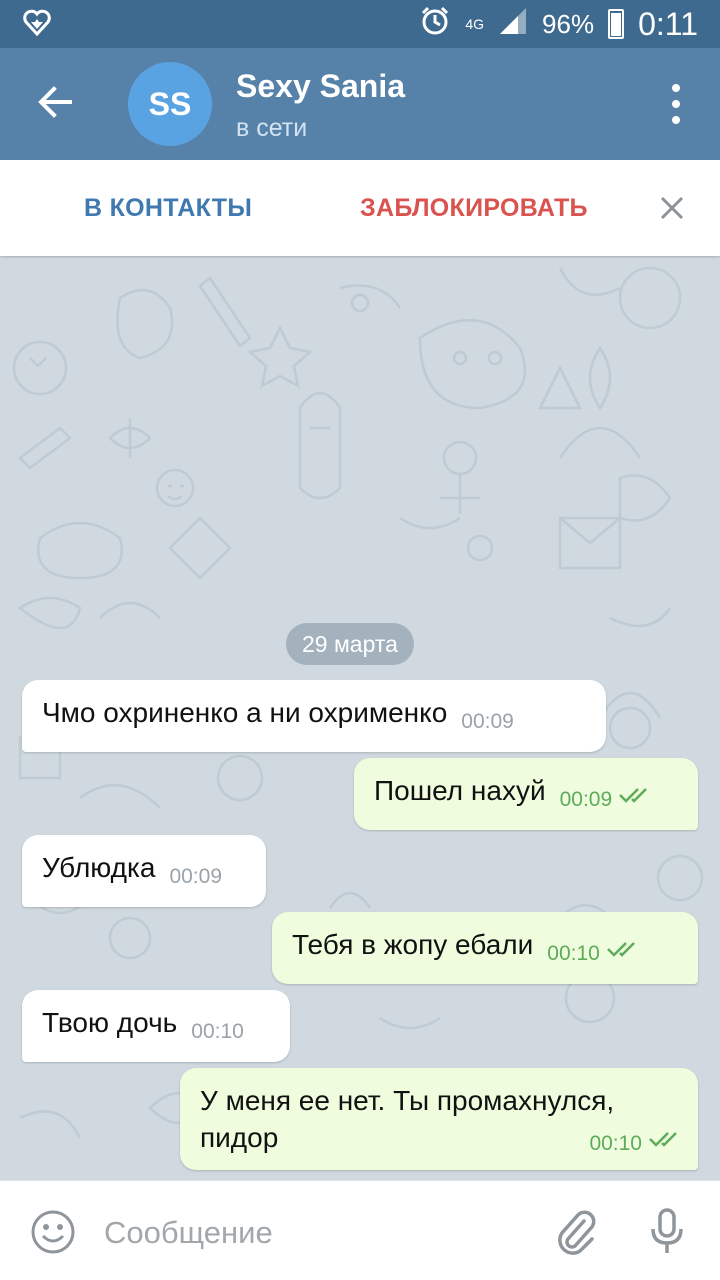 This screenshot has height=1280, width=720. Describe the element at coordinates (272, 128) in the screenshot. I see `online-status: в сети` at that location.